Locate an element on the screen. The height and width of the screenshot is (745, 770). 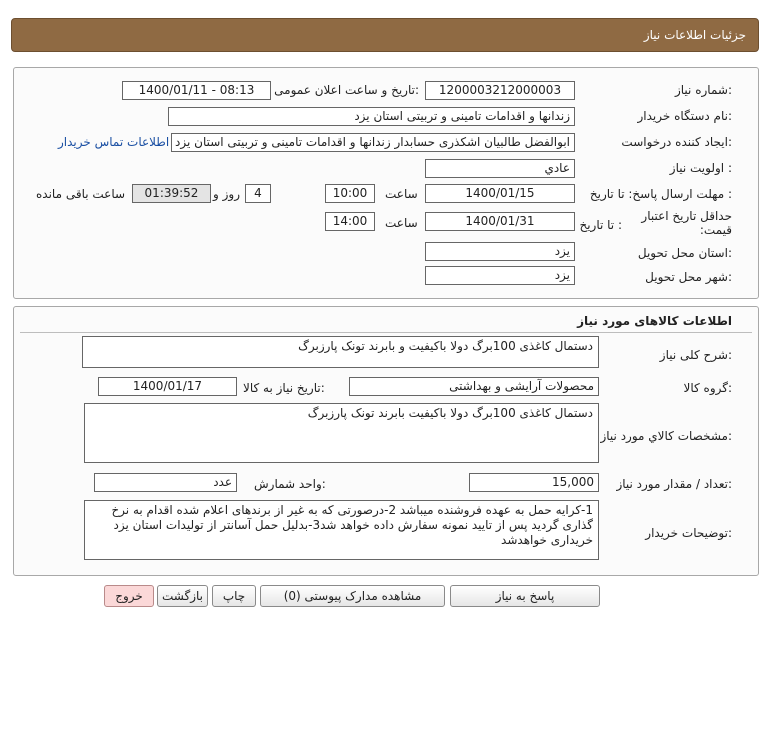
priority-field: عادي is located at coordinates (500, 168).